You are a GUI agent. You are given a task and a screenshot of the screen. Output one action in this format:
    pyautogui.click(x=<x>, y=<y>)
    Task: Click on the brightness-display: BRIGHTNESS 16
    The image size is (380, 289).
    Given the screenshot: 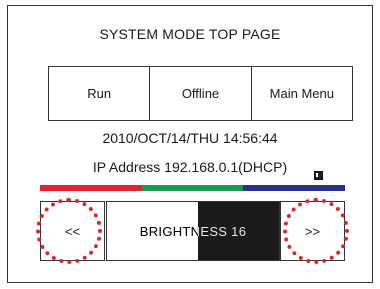 What is the action you would take?
    pyautogui.click(x=193, y=231)
    